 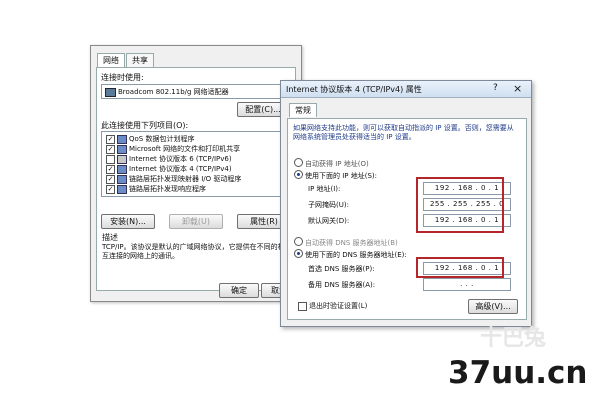 I want to click on manual-dns-radio: 使用下面的 DNS 服务器地址(E):, so click(x=350, y=254).